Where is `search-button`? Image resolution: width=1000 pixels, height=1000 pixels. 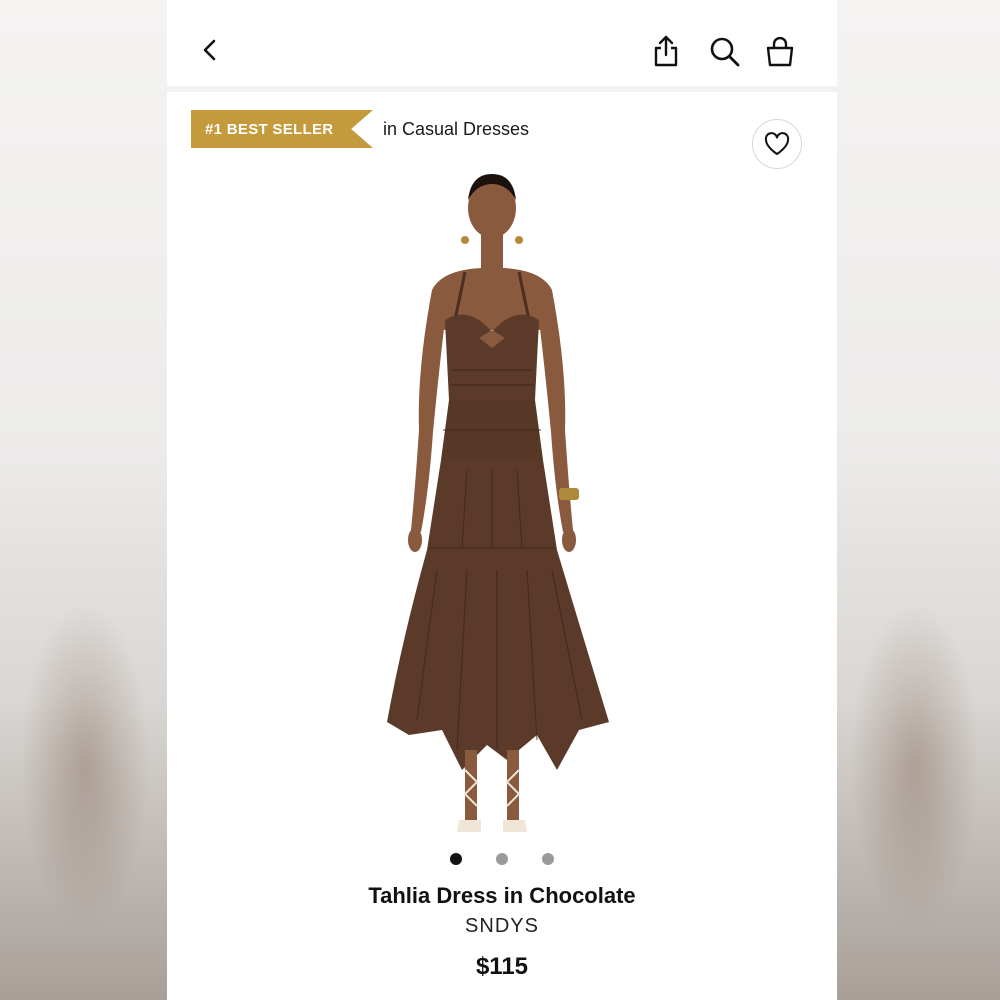
search-button is located at coordinates (725, 52).